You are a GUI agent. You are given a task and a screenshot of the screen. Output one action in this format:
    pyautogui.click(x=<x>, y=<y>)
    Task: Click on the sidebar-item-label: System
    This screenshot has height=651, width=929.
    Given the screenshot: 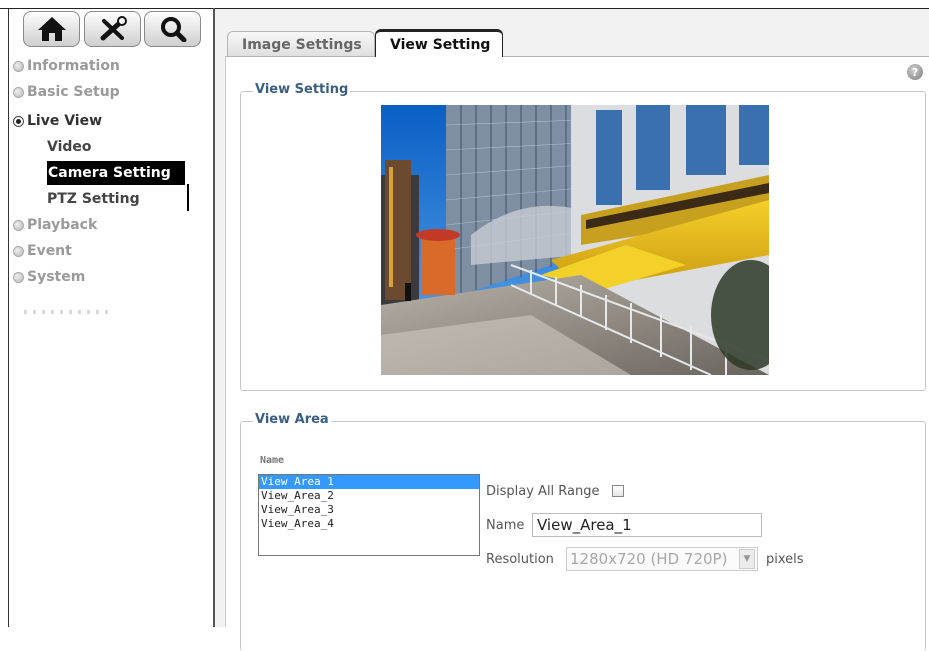 What is the action you would take?
    pyautogui.click(x=56, y=277)
    